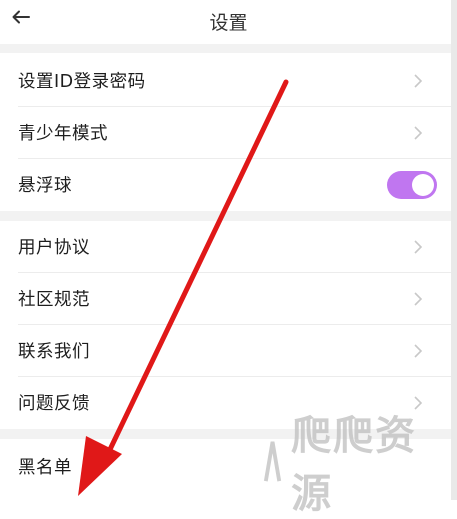 The width and height of the screenshot is (457, 519). I want to click on settings-item-label: 设置ID登录密码, so click(82, 82).